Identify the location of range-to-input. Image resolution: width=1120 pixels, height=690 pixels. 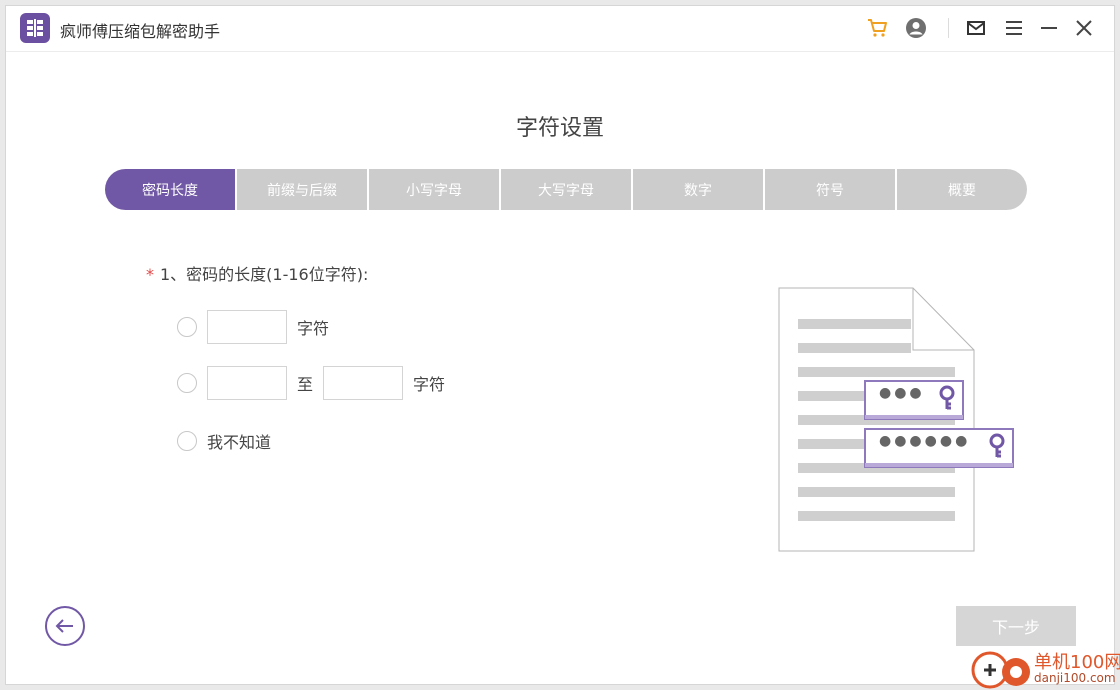
(363, 383).